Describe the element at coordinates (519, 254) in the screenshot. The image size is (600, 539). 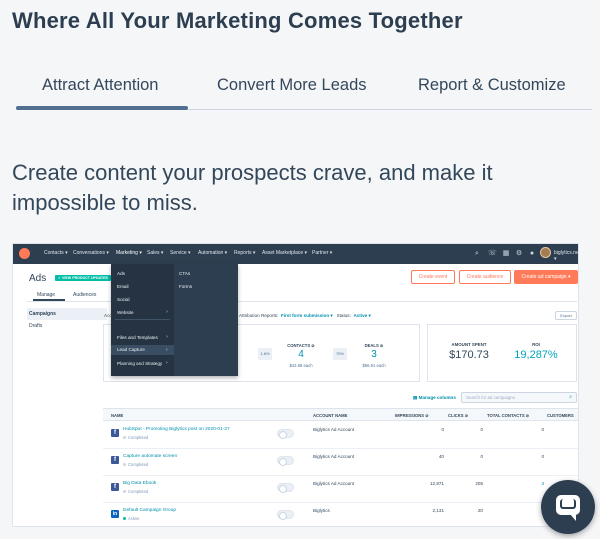
I see `settings-gear-icon: ⚙` at that location.